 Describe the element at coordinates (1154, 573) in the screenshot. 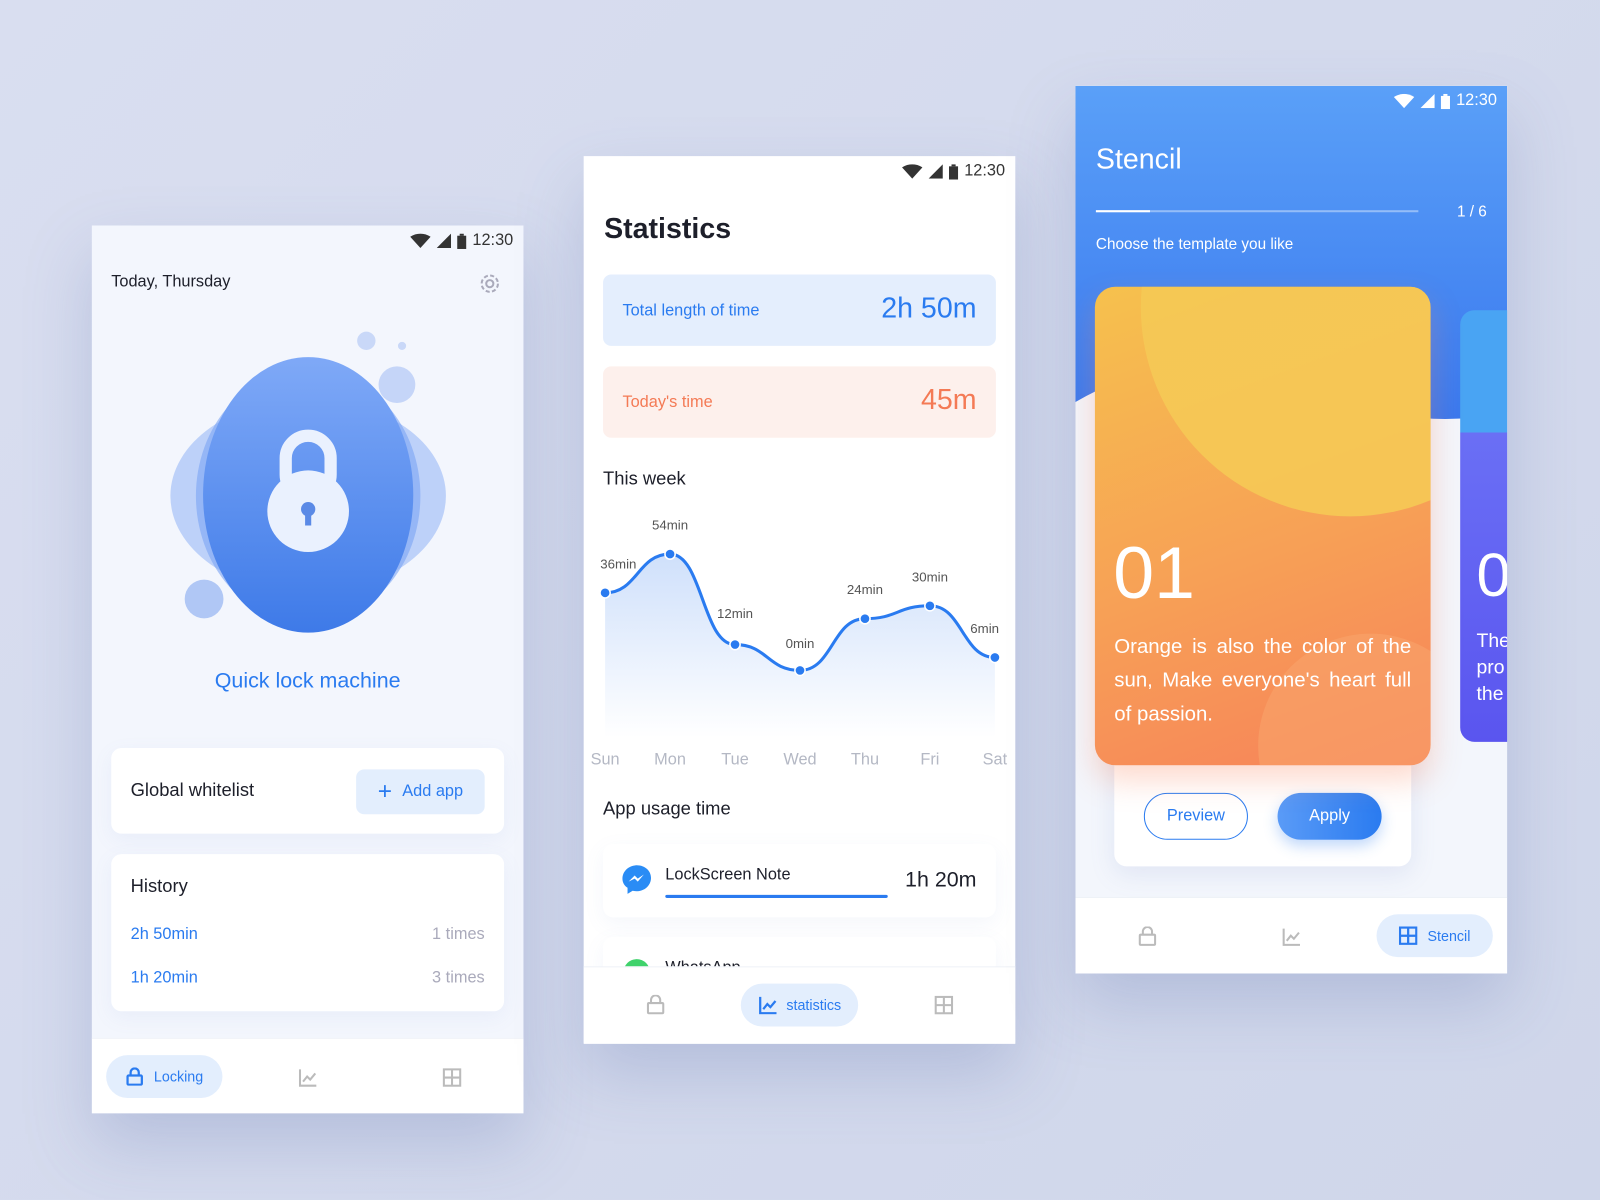

I see `card-number: 01` at that location.